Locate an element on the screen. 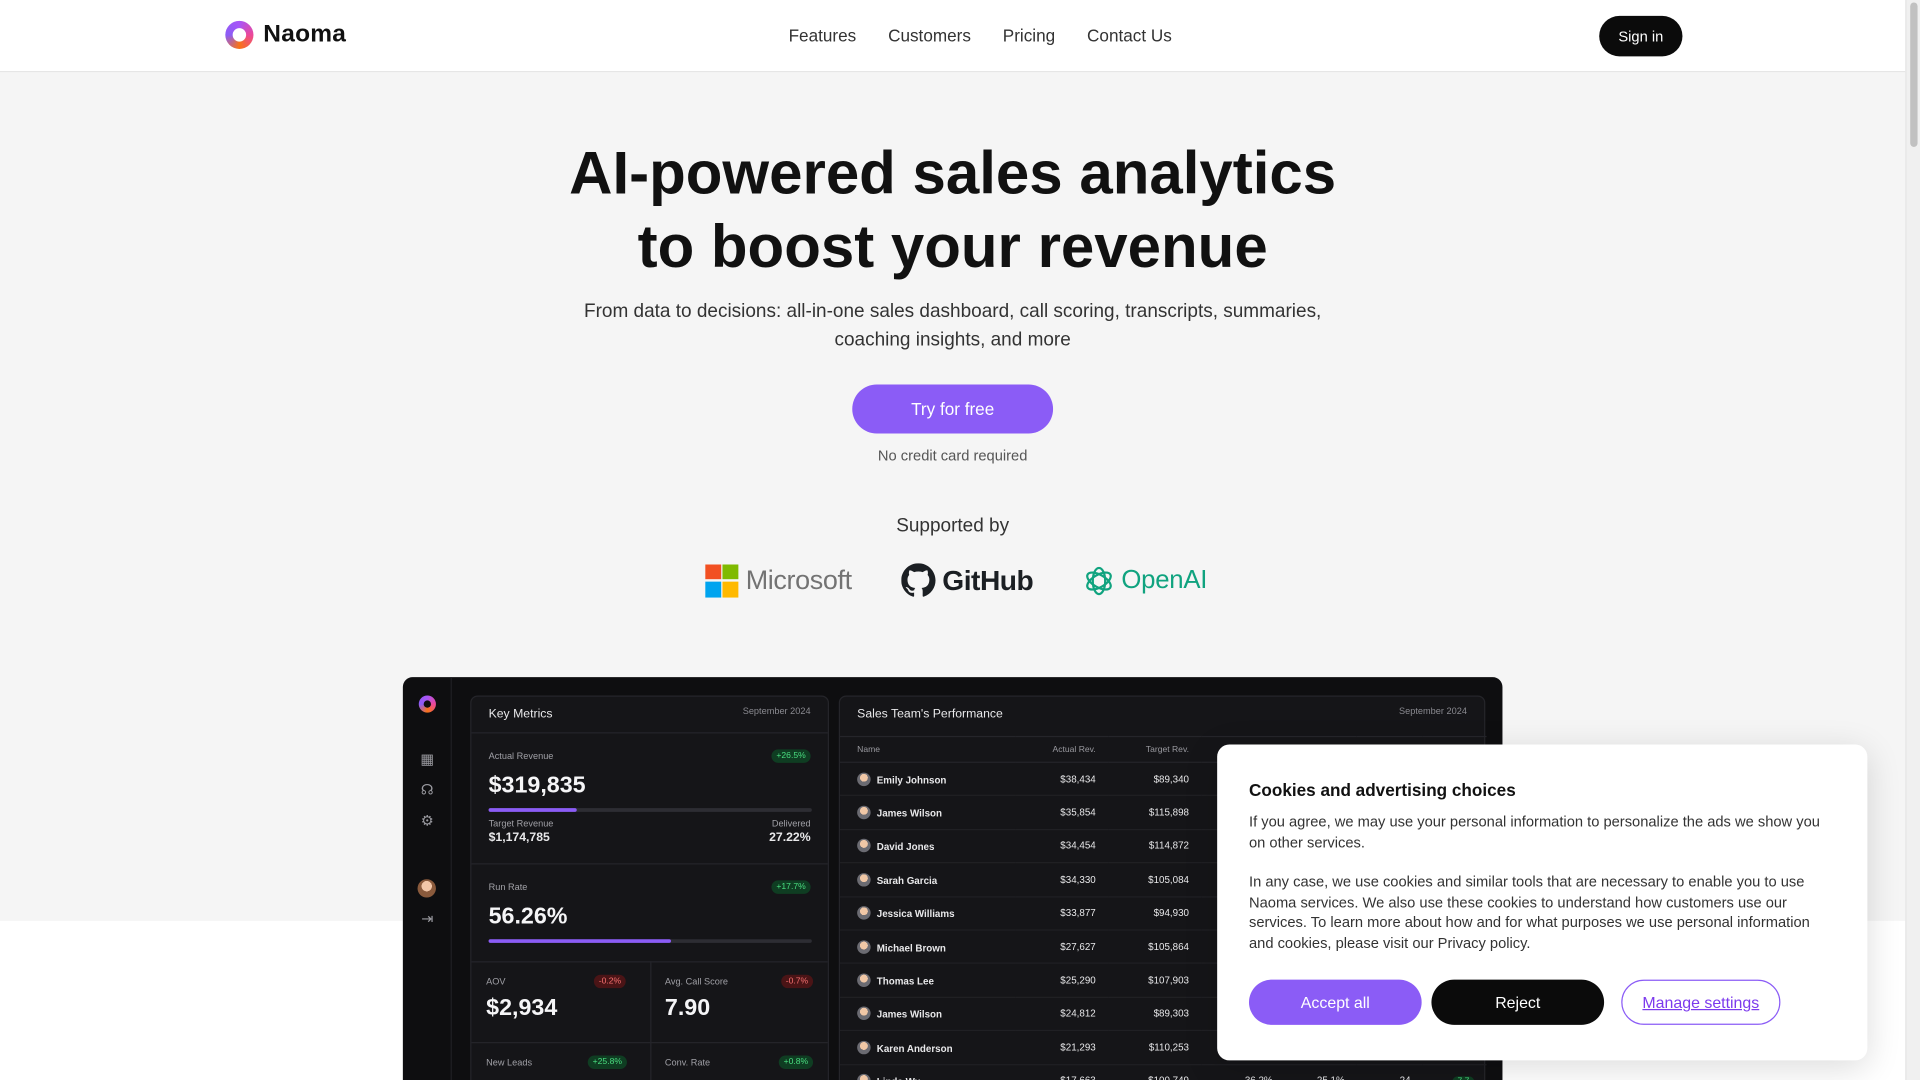 The height and width of the screenshot is (1080, 1920). rep-name-cell: James Wilson is located at coordinates (927, 1014).